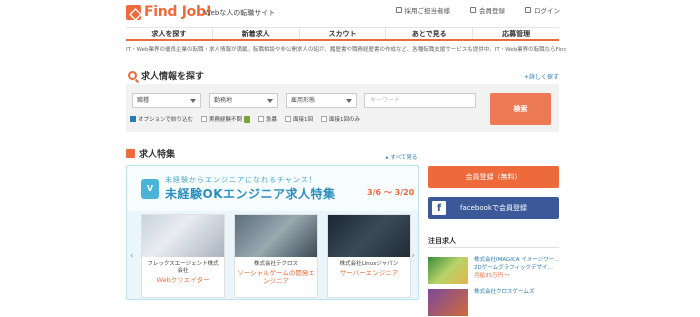 This screenshot has width=700, height=317. What do you see at coordinates (275, 264) in the screenshot?
I see `card-company: 株式会社テクロス` at bounding box center [275, 264].